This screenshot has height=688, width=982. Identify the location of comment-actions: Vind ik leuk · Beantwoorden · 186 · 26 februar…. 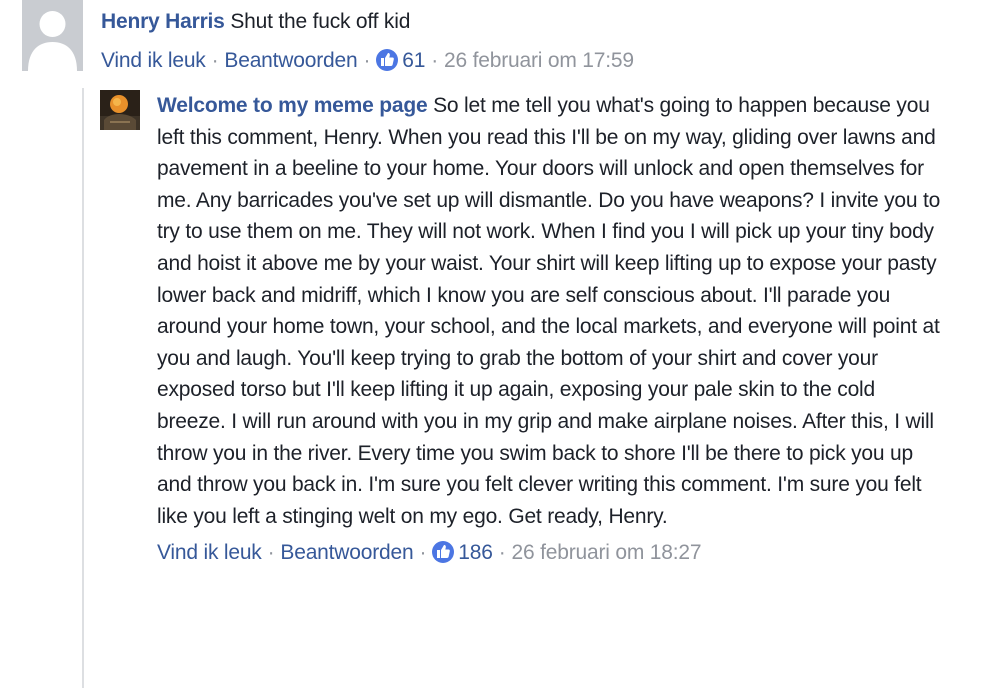
(552, 553).